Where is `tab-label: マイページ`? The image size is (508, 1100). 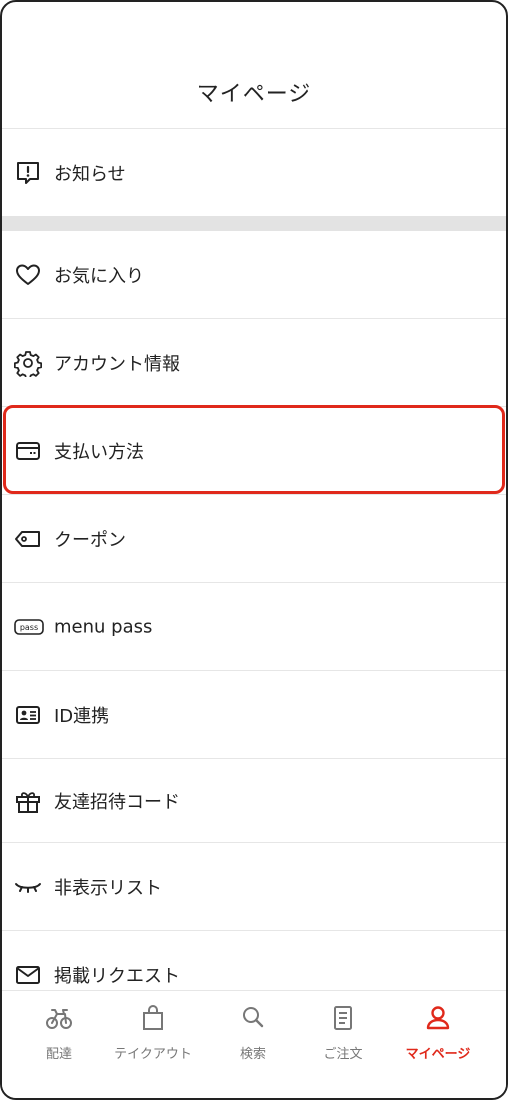 tab-label: マイページ is located at coordinates (438, 1054).